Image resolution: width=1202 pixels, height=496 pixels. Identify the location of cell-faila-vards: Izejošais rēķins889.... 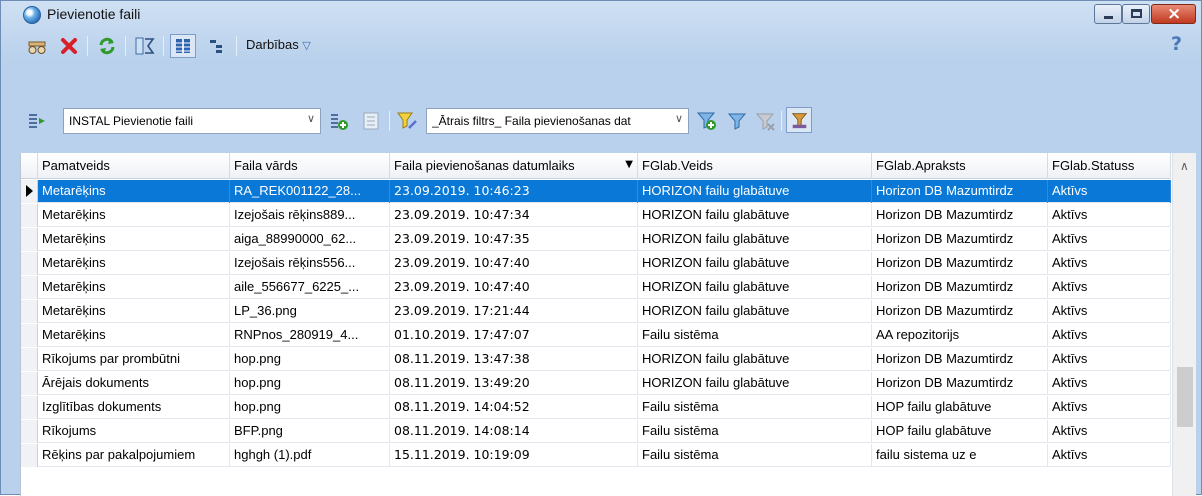
(310, 215).